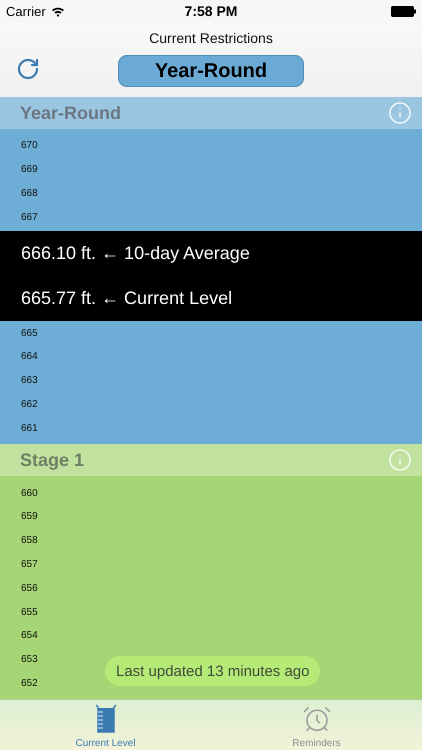 Image resolution: width=422 pixels, height=750 pixels. I want to click on level-label: 670, so click(29, 146).